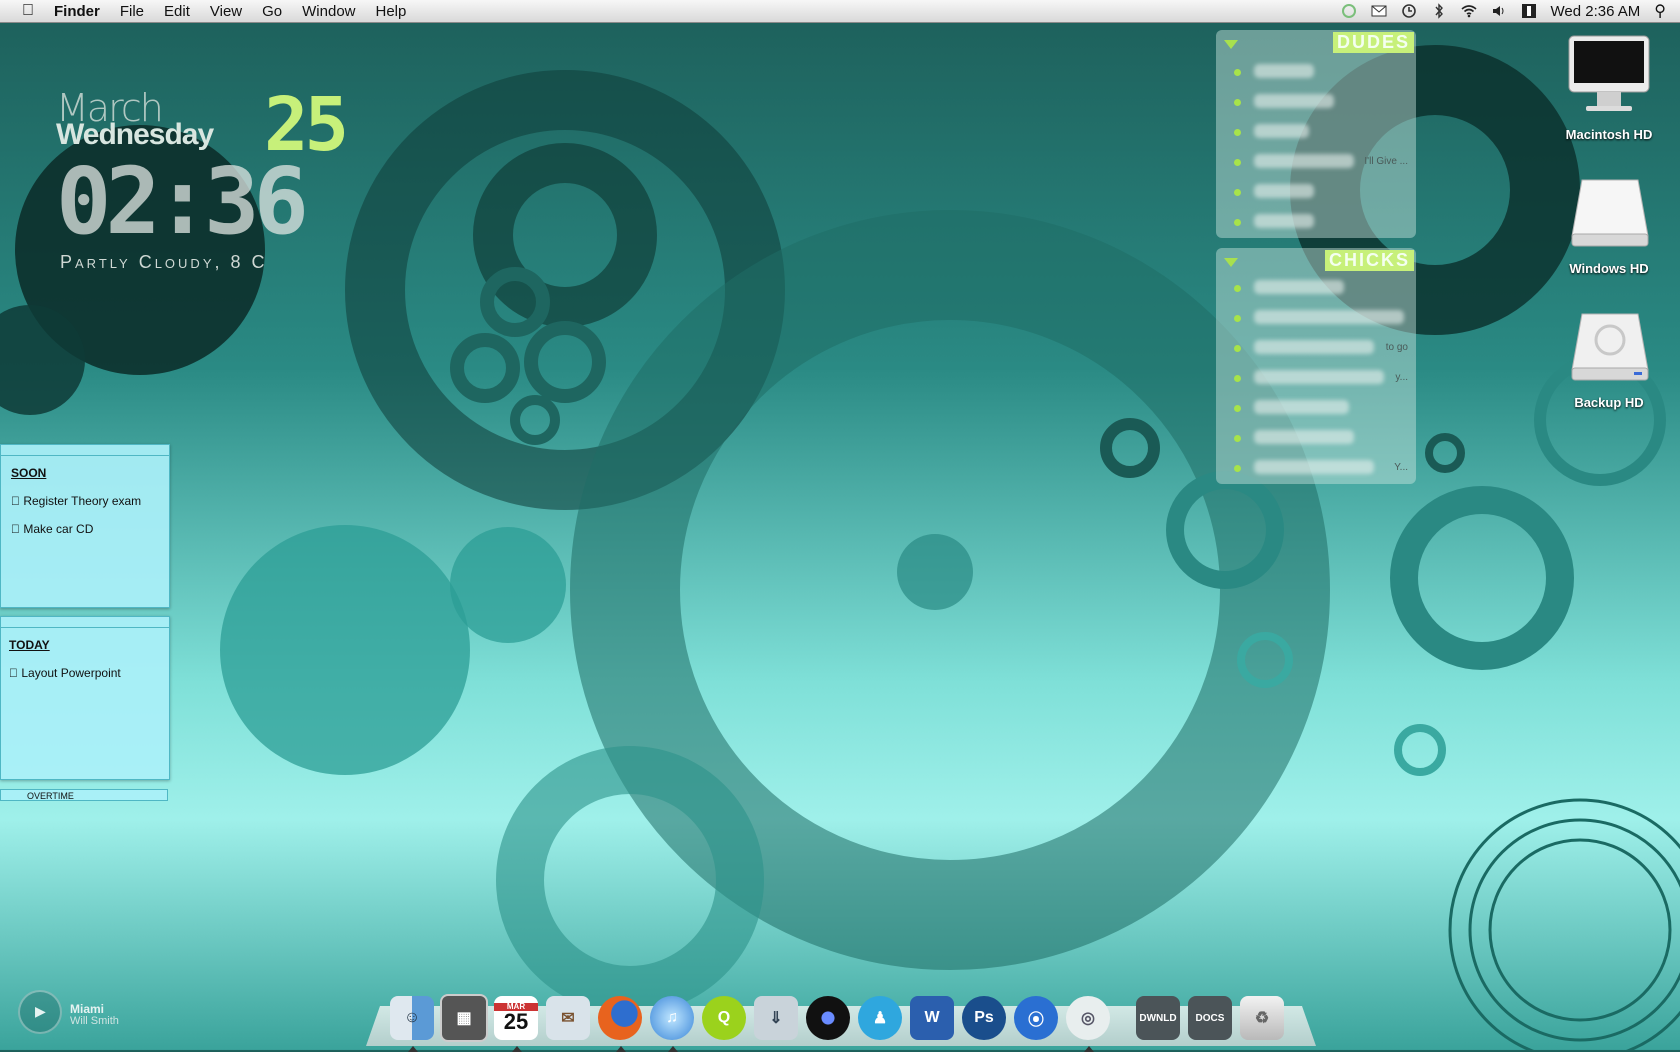  Describe the element at coordinates (1610, 213) in the screenshot. I see `hard-drive-icon` at that location.